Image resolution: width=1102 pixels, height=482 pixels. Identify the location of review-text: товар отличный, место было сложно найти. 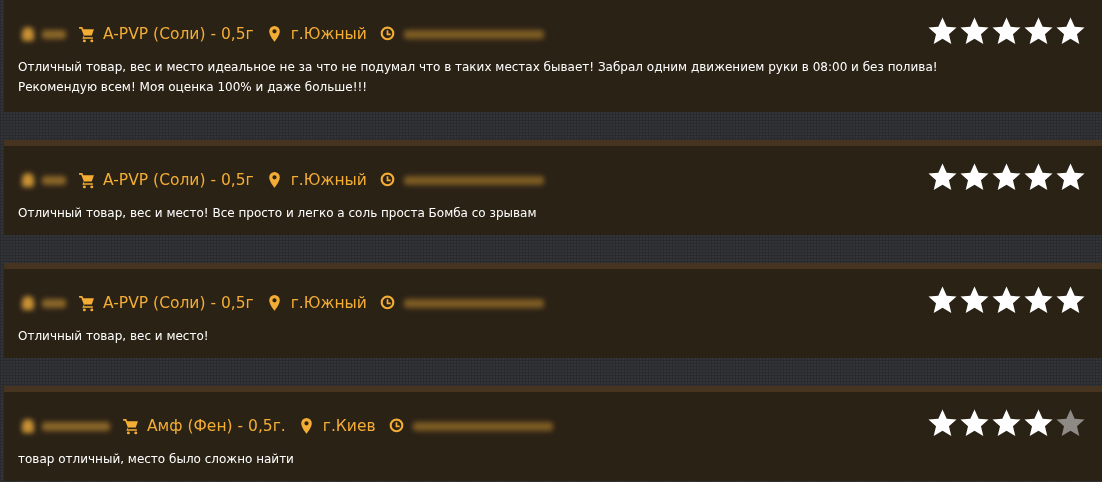
(156, 459).